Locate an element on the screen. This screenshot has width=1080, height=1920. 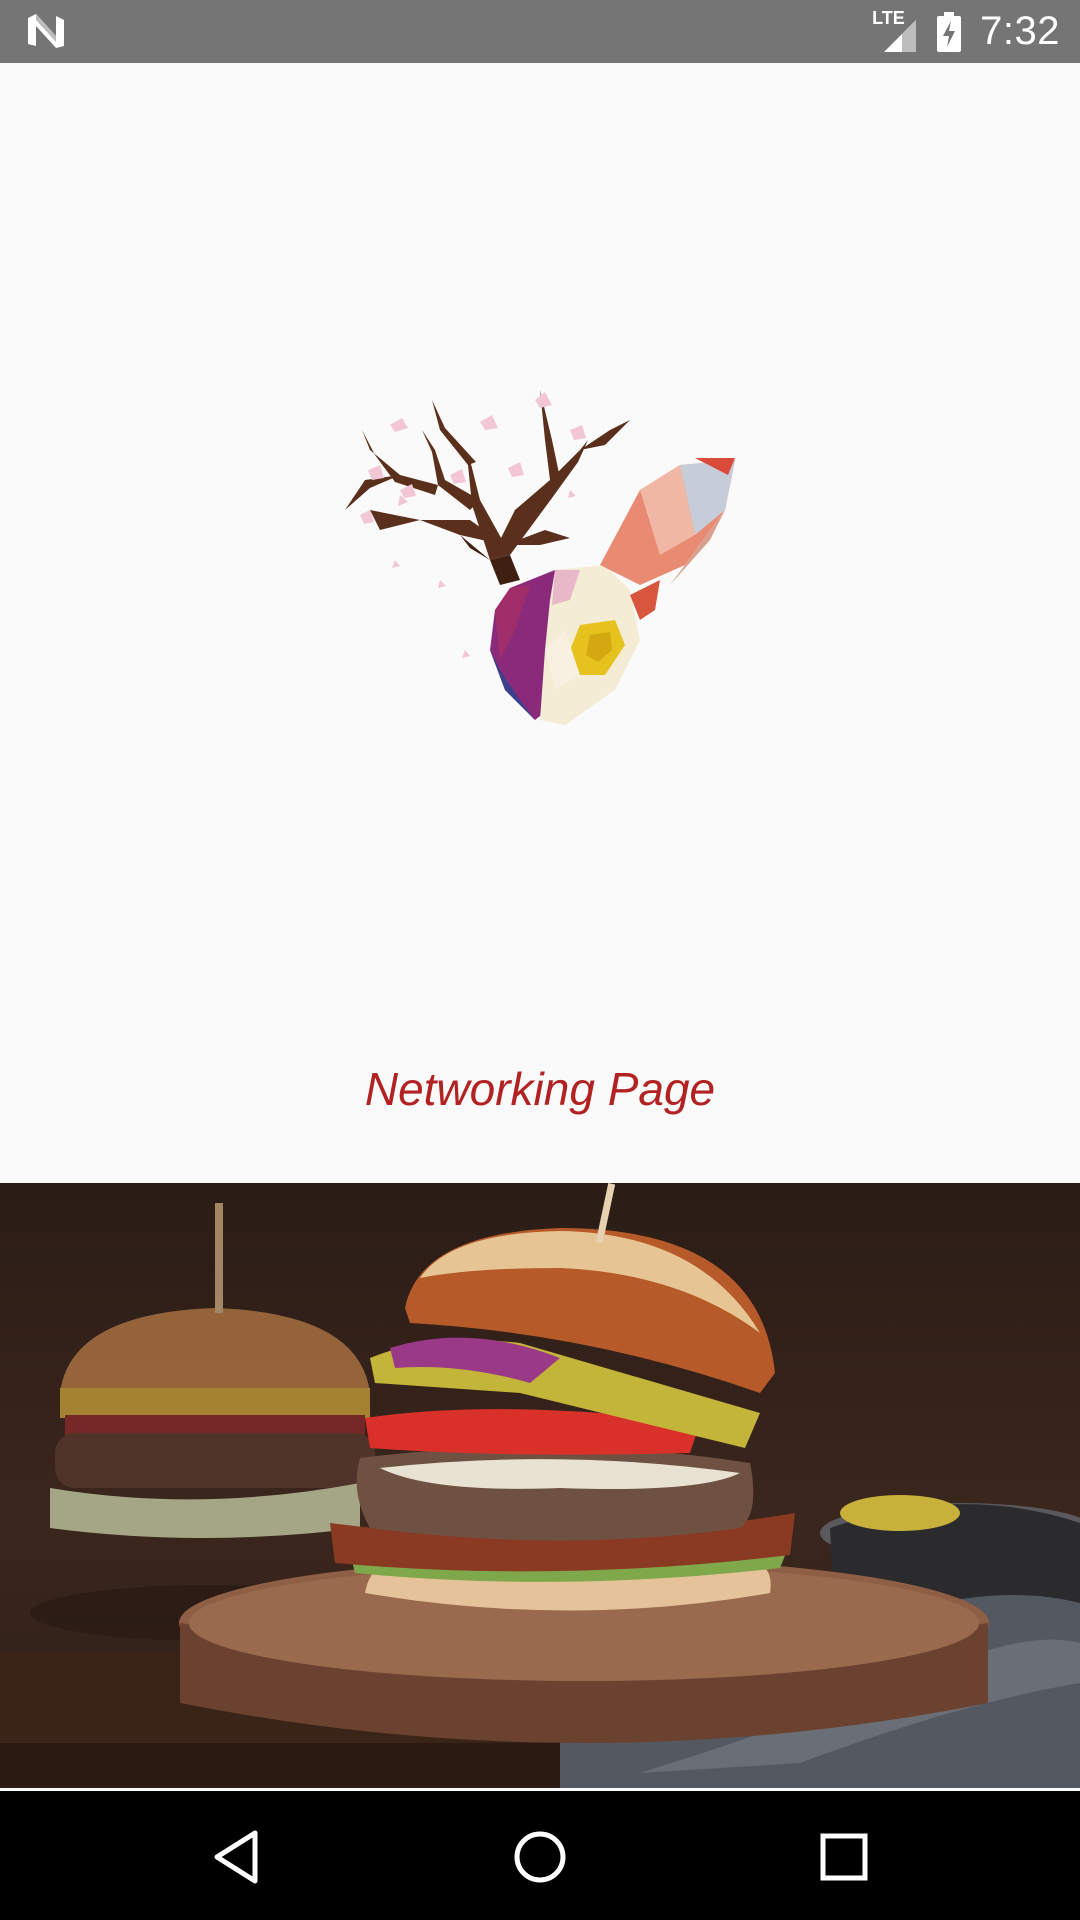
battery-charging-icon is located at coordinates (949, 31).